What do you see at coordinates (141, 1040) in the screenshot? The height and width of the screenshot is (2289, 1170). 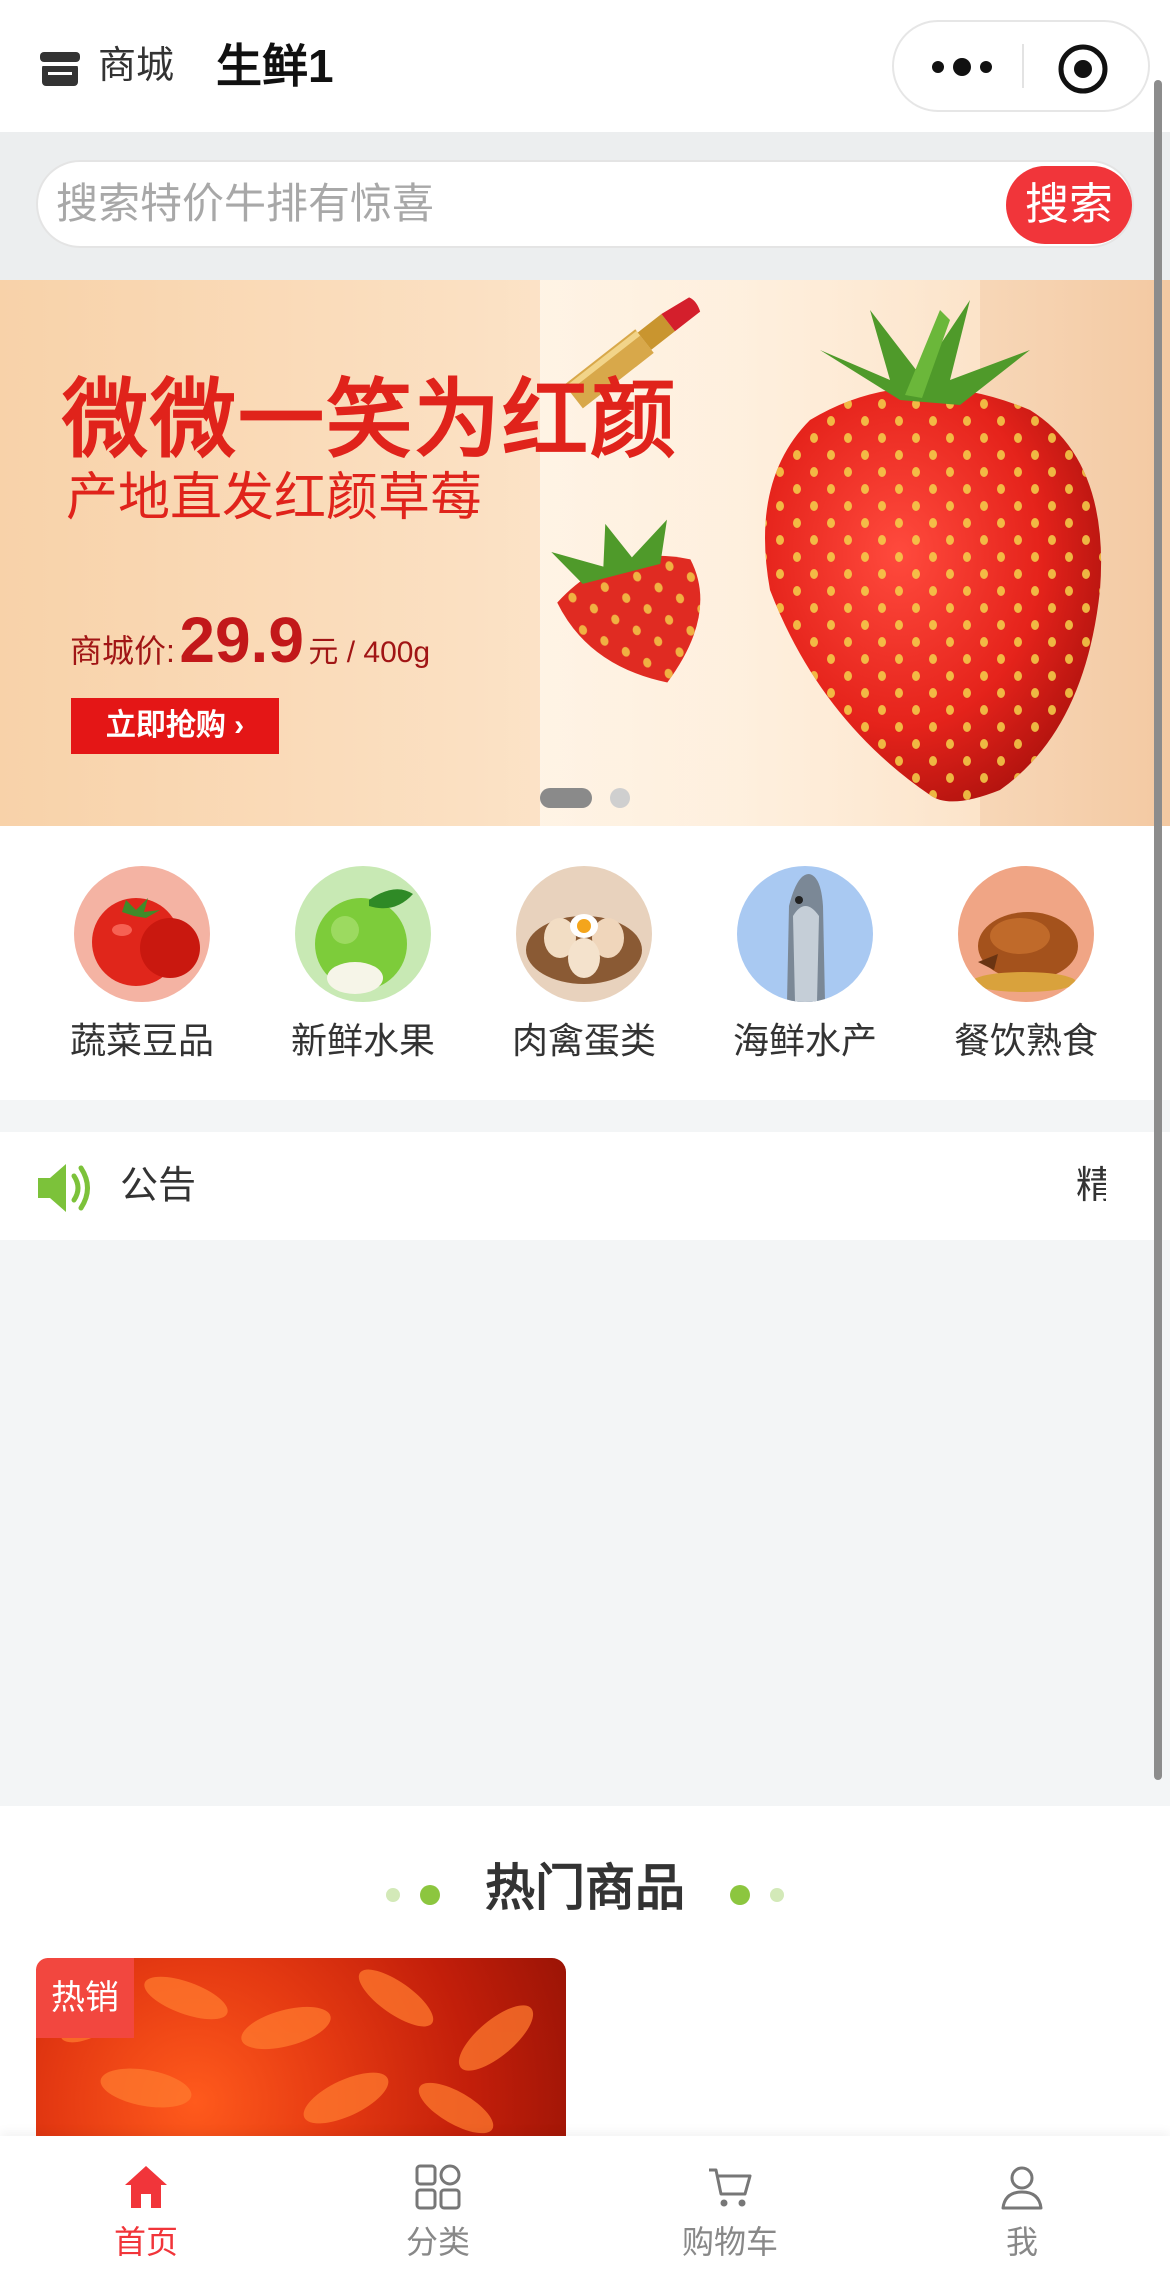 I see `category-label: 蔬菜豆品` at bounding box center [141, 1040].